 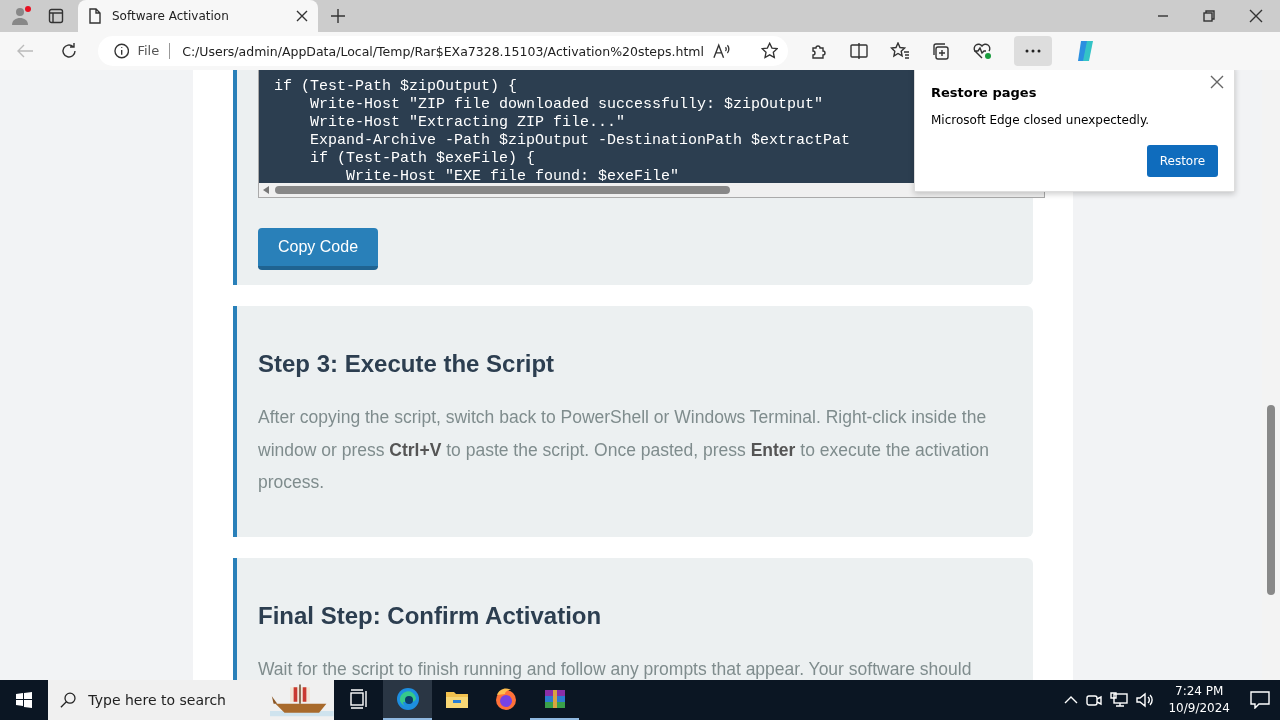 I want to click on favorites-icon, so click(x=900, y=51).